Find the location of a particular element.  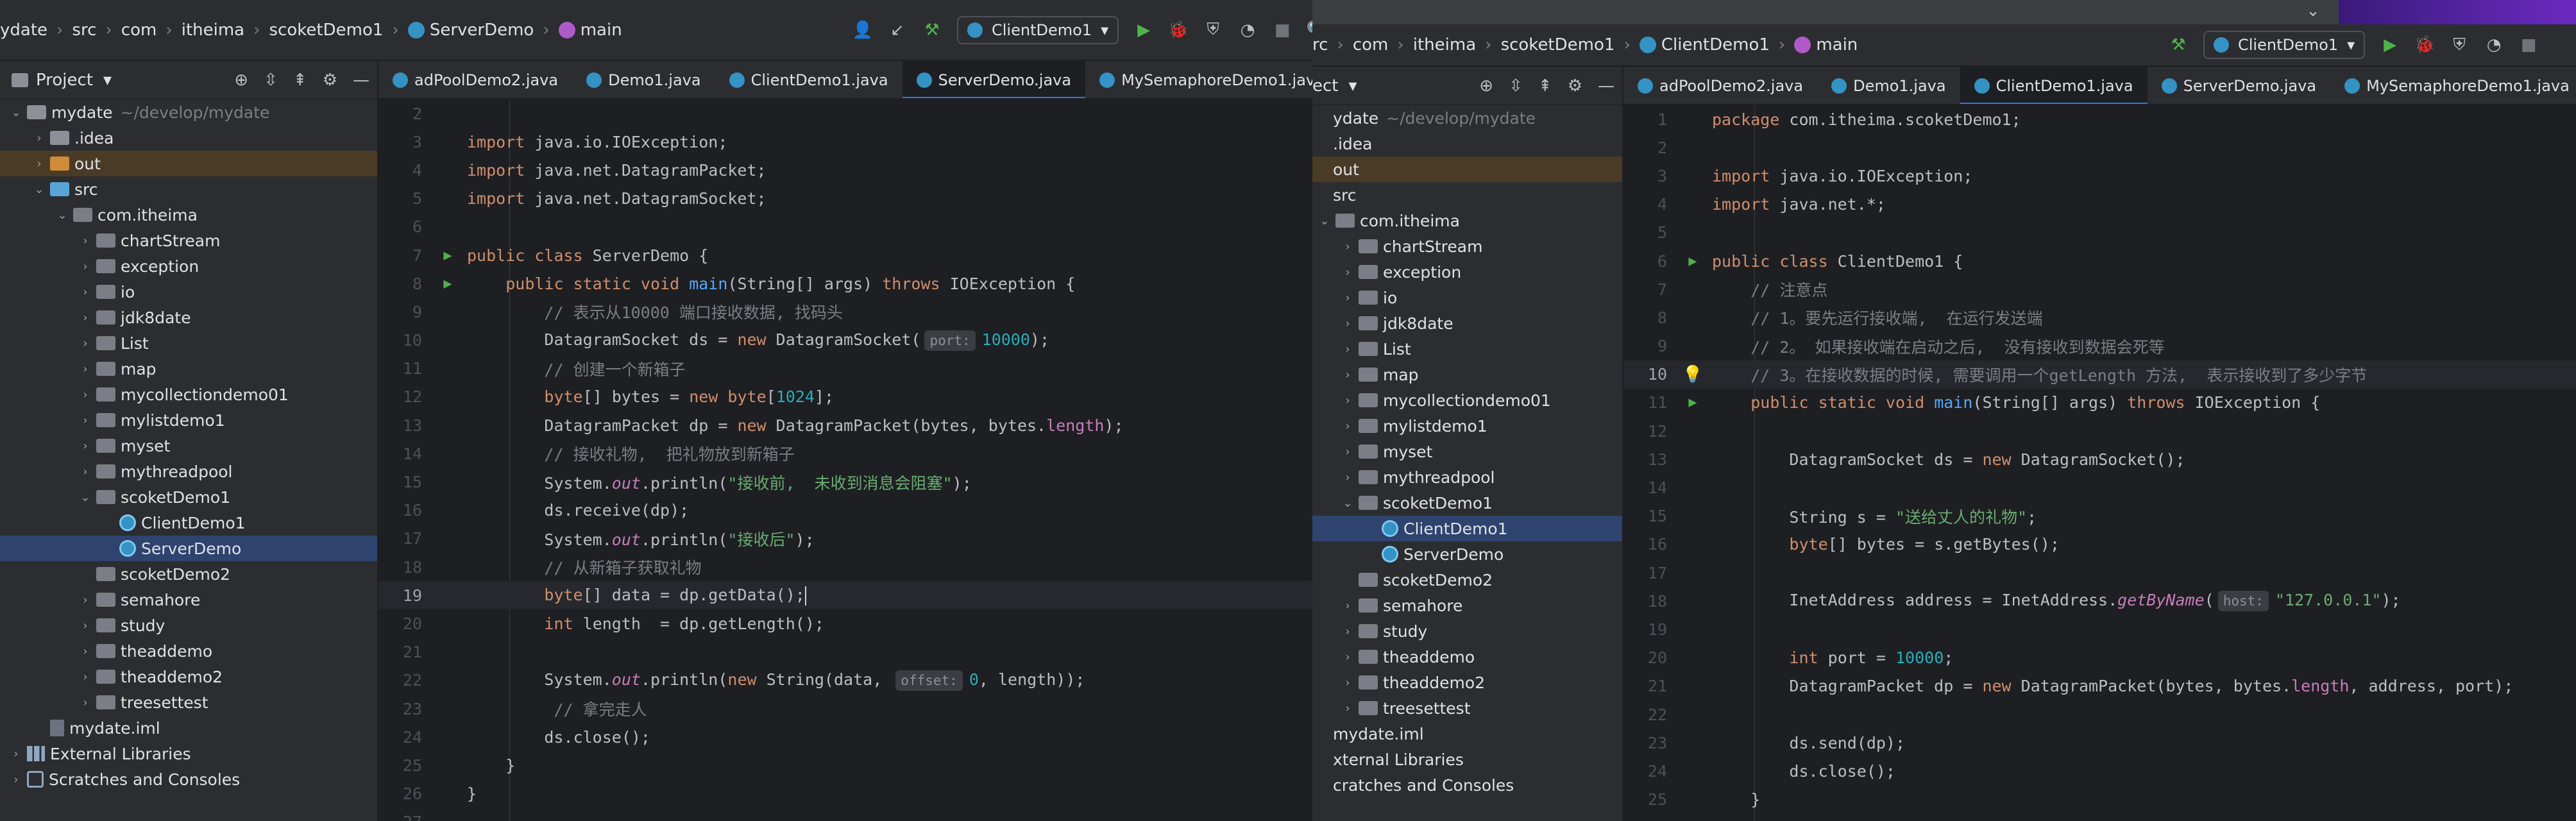

profile-icon: ◔ is located at coordinates (2494, 45).